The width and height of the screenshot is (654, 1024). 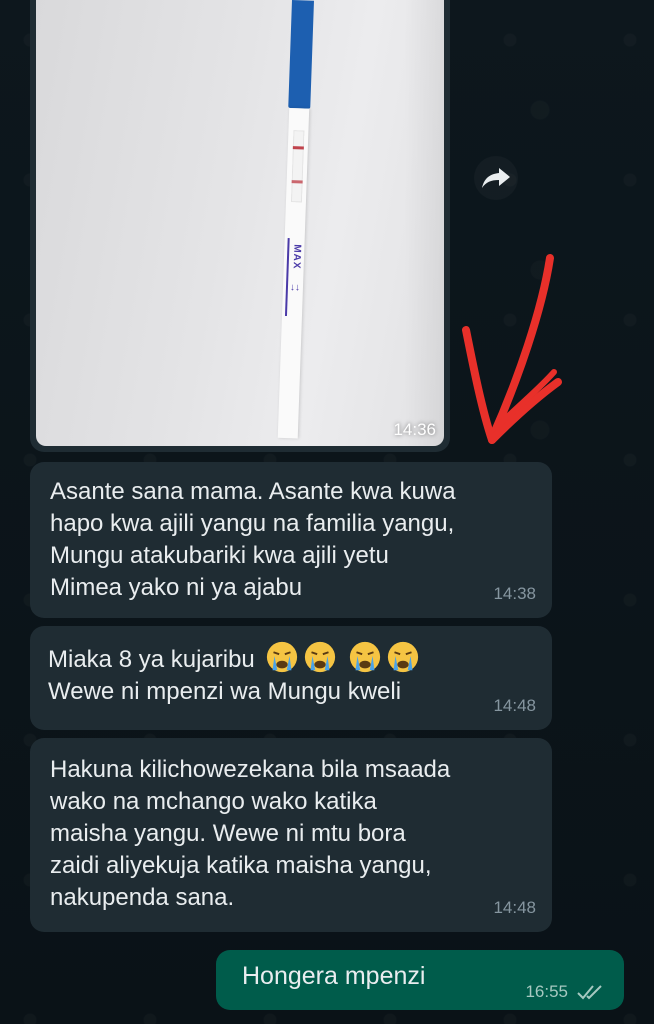 I want to click on result-window, so click(x=297, y=166).